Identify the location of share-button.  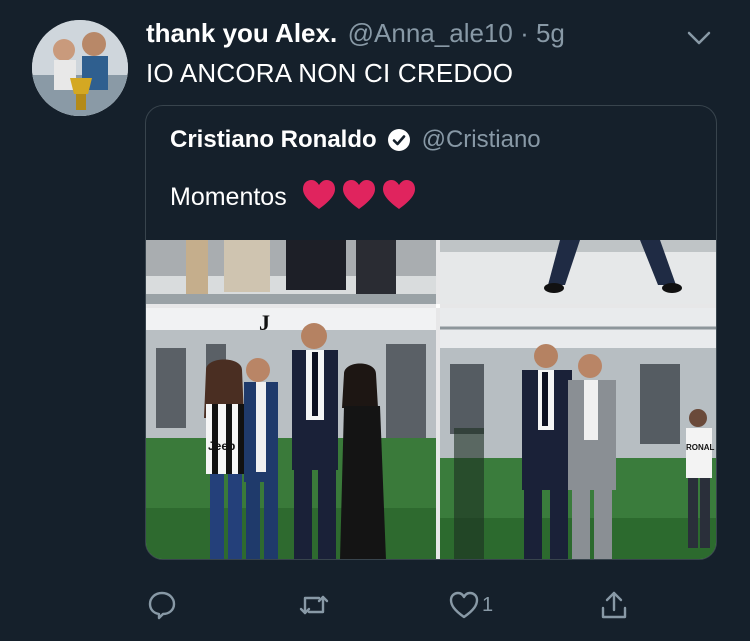
(614, 605).